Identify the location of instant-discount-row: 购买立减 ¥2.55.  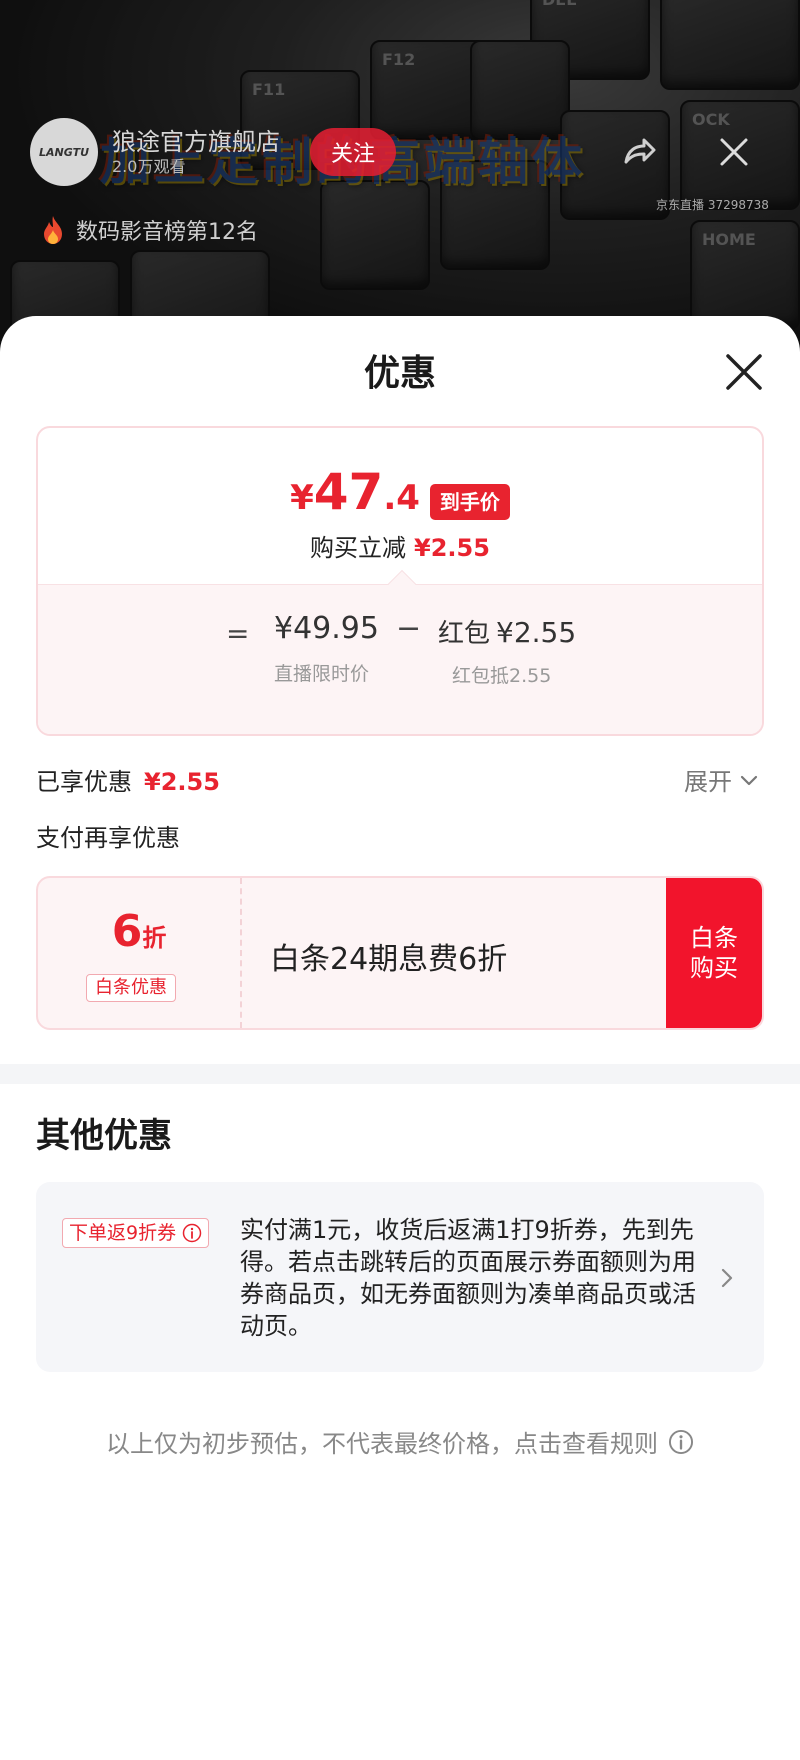
(400, 545).